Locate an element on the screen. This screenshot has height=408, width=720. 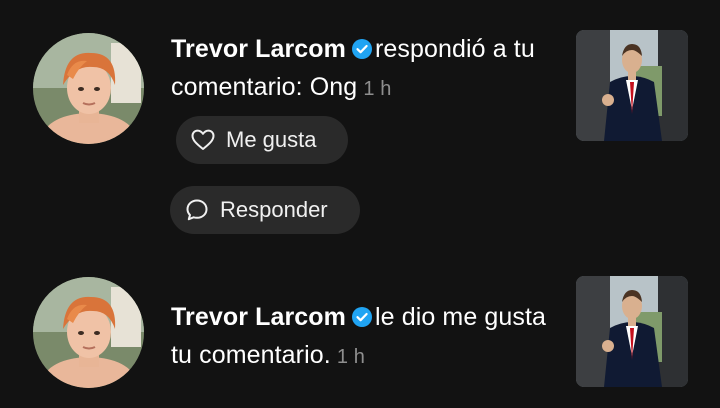
heart-icon is located at coordinates (203, 140).